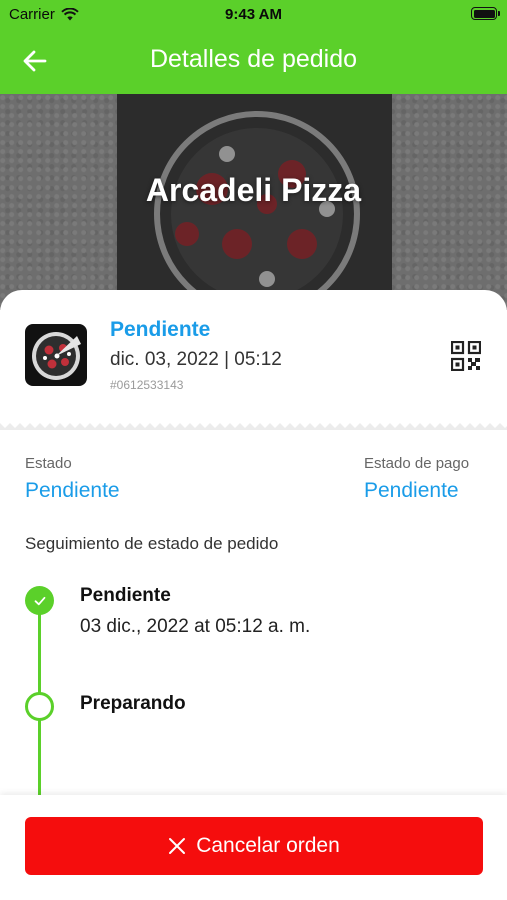 Image resolution: width=507 pixels, height=900 pixels. I want to click on timeline-step-title: Pendiente, so click(125, 595).